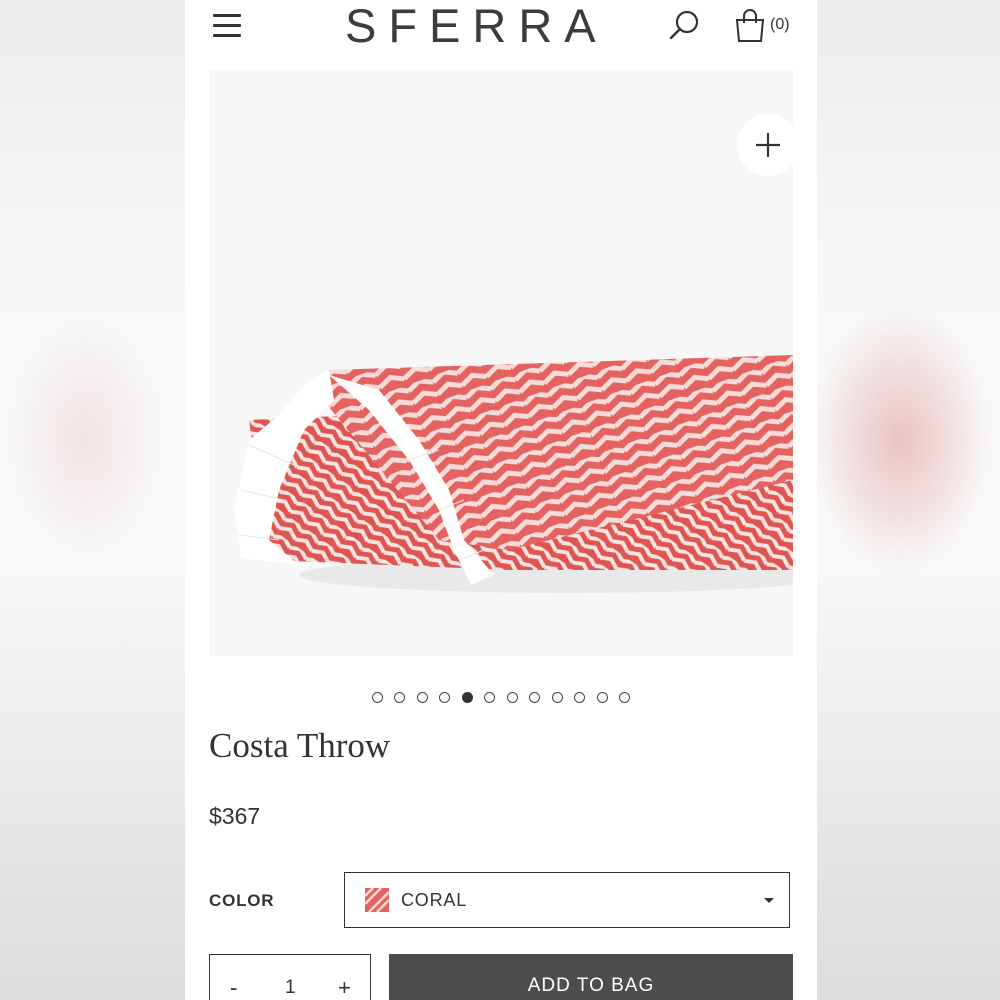 This screenshot has height=1000, width=1000. I want to click on color-select: CORAL, so click(567, 900).